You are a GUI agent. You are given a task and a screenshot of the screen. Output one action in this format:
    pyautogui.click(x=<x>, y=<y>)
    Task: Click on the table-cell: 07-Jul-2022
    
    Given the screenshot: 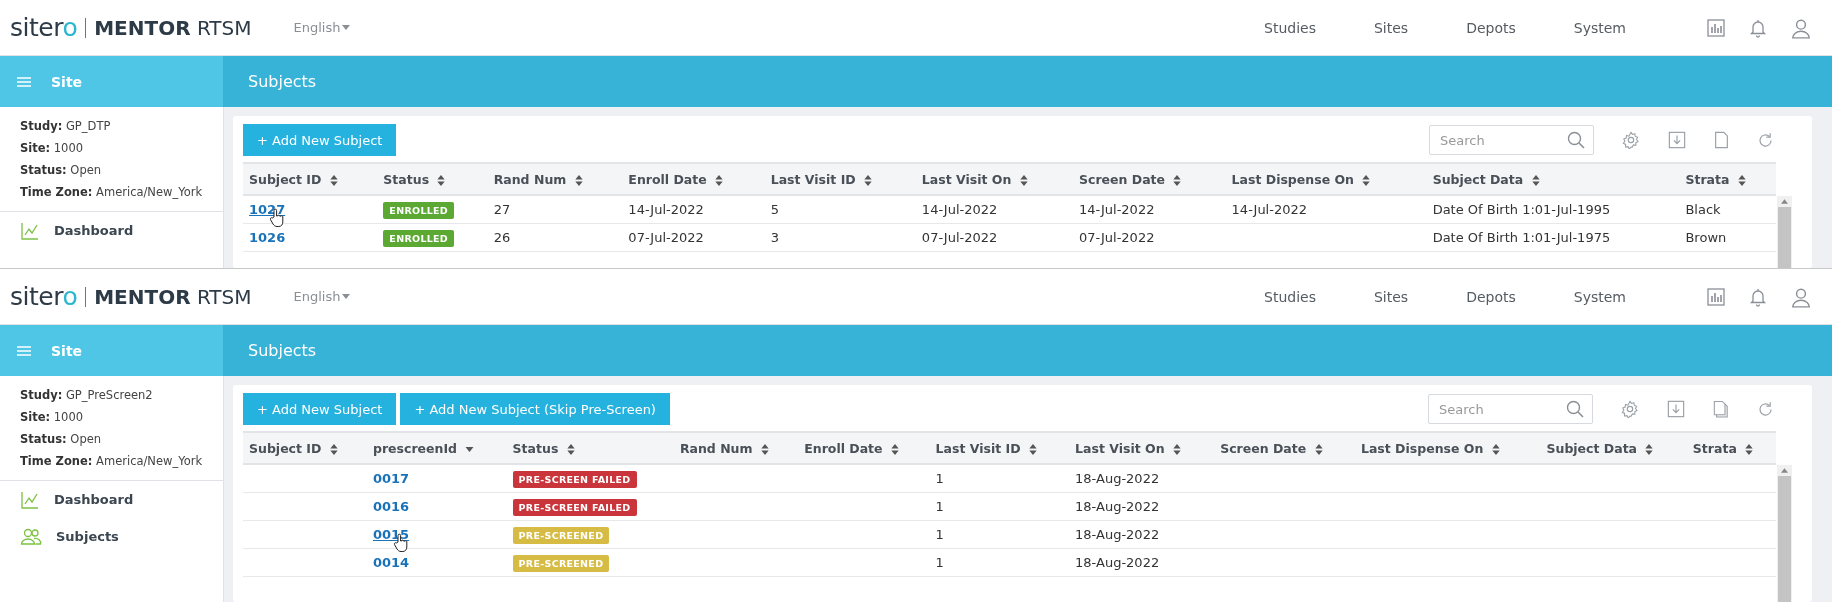 What is the action you would take?
    pyautogui.click(x=1117, y=237)
    